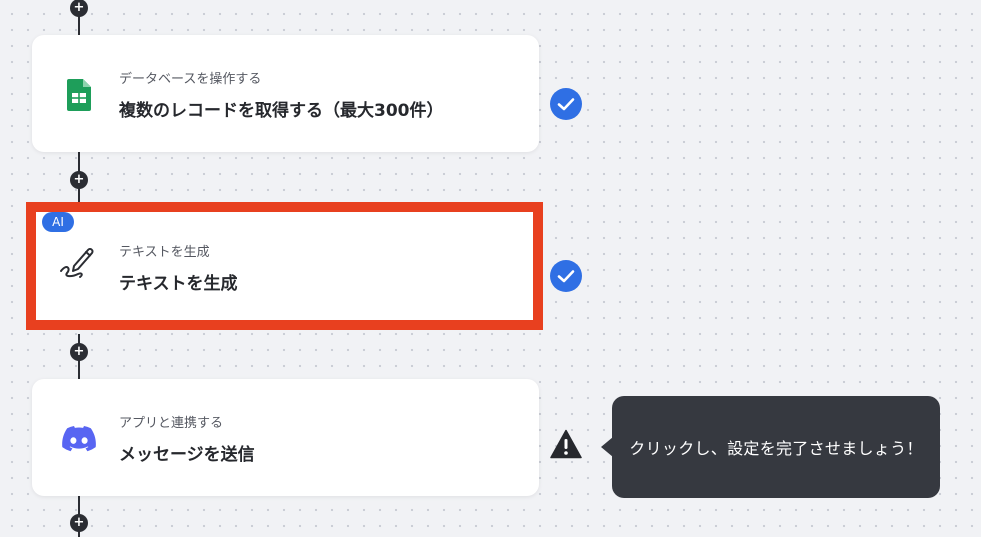 The image size is (981, 537). What do you see at coordinates (284, 266) in the screenshot?
I see `step-card-generate-text: AI テキストを生成 テキストを生成` at bounding box center [284, 266].